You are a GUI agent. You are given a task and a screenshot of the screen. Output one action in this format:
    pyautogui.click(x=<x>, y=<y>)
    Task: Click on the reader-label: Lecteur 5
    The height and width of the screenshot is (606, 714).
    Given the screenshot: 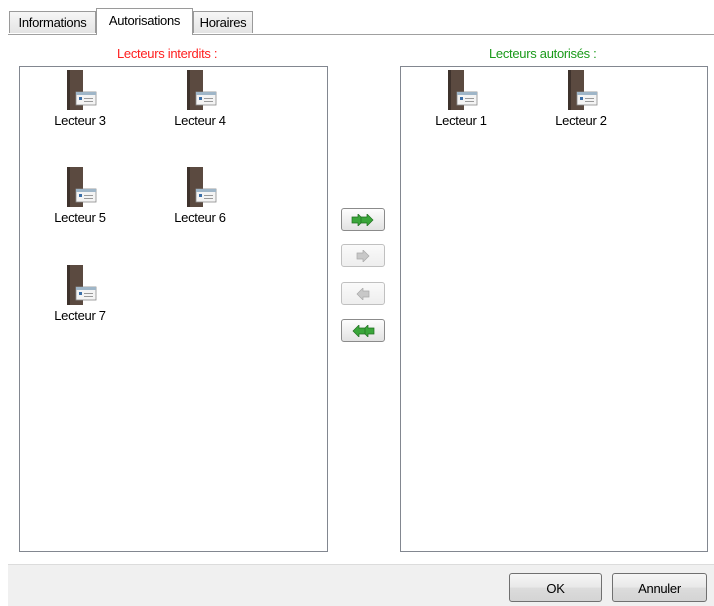 What is the action you would take?
    pyautogui.click(x=80, y=217)
    